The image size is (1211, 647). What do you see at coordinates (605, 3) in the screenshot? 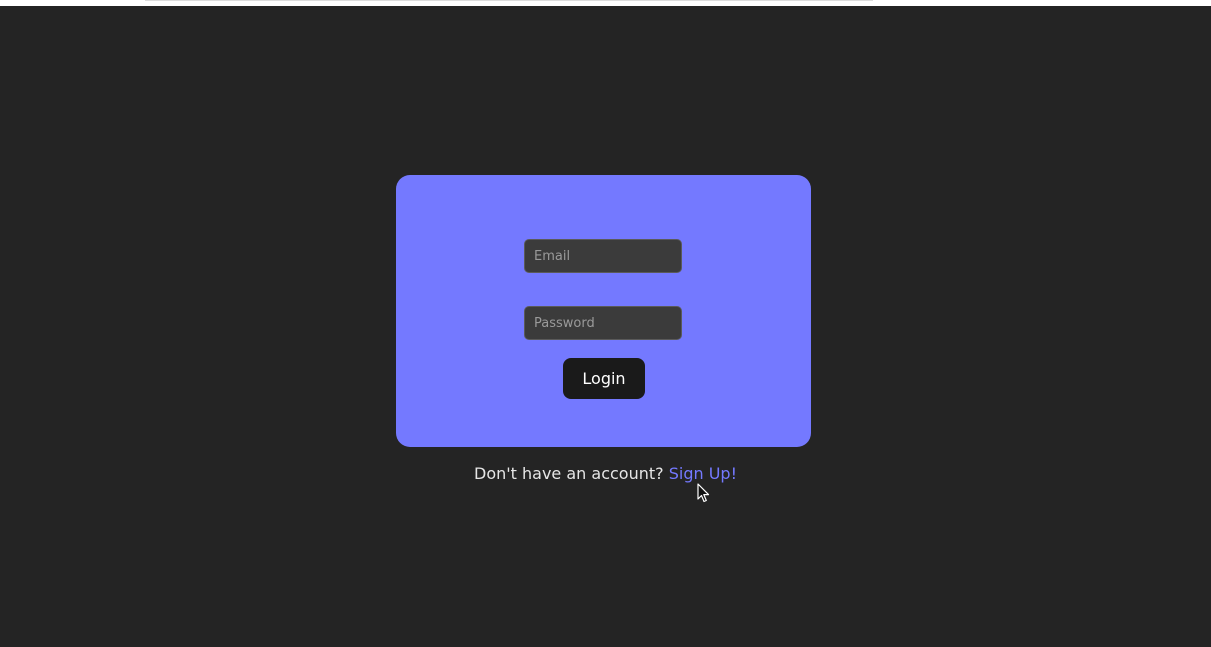
I see `browser-top-strip` at bounding box center [605, 3].